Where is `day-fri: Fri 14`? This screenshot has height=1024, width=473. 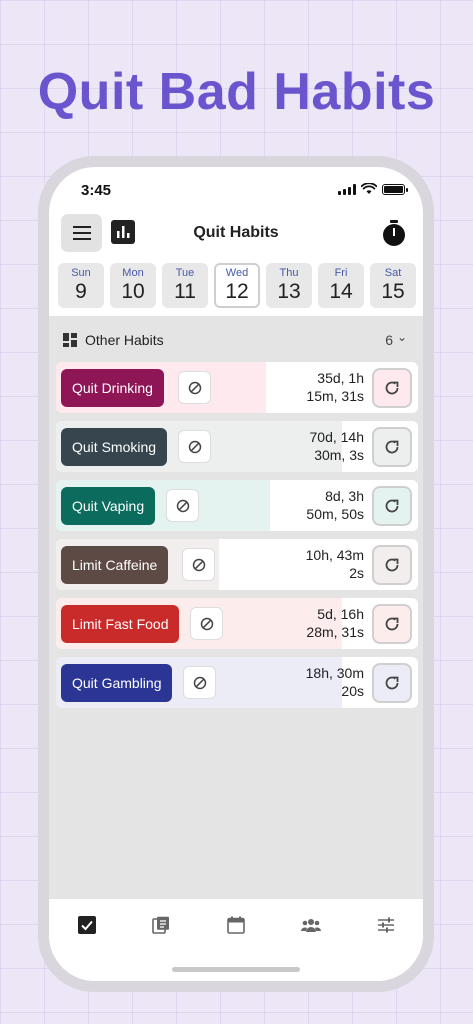 day-fri: Fri 14 is located at coordinates (341, 285).